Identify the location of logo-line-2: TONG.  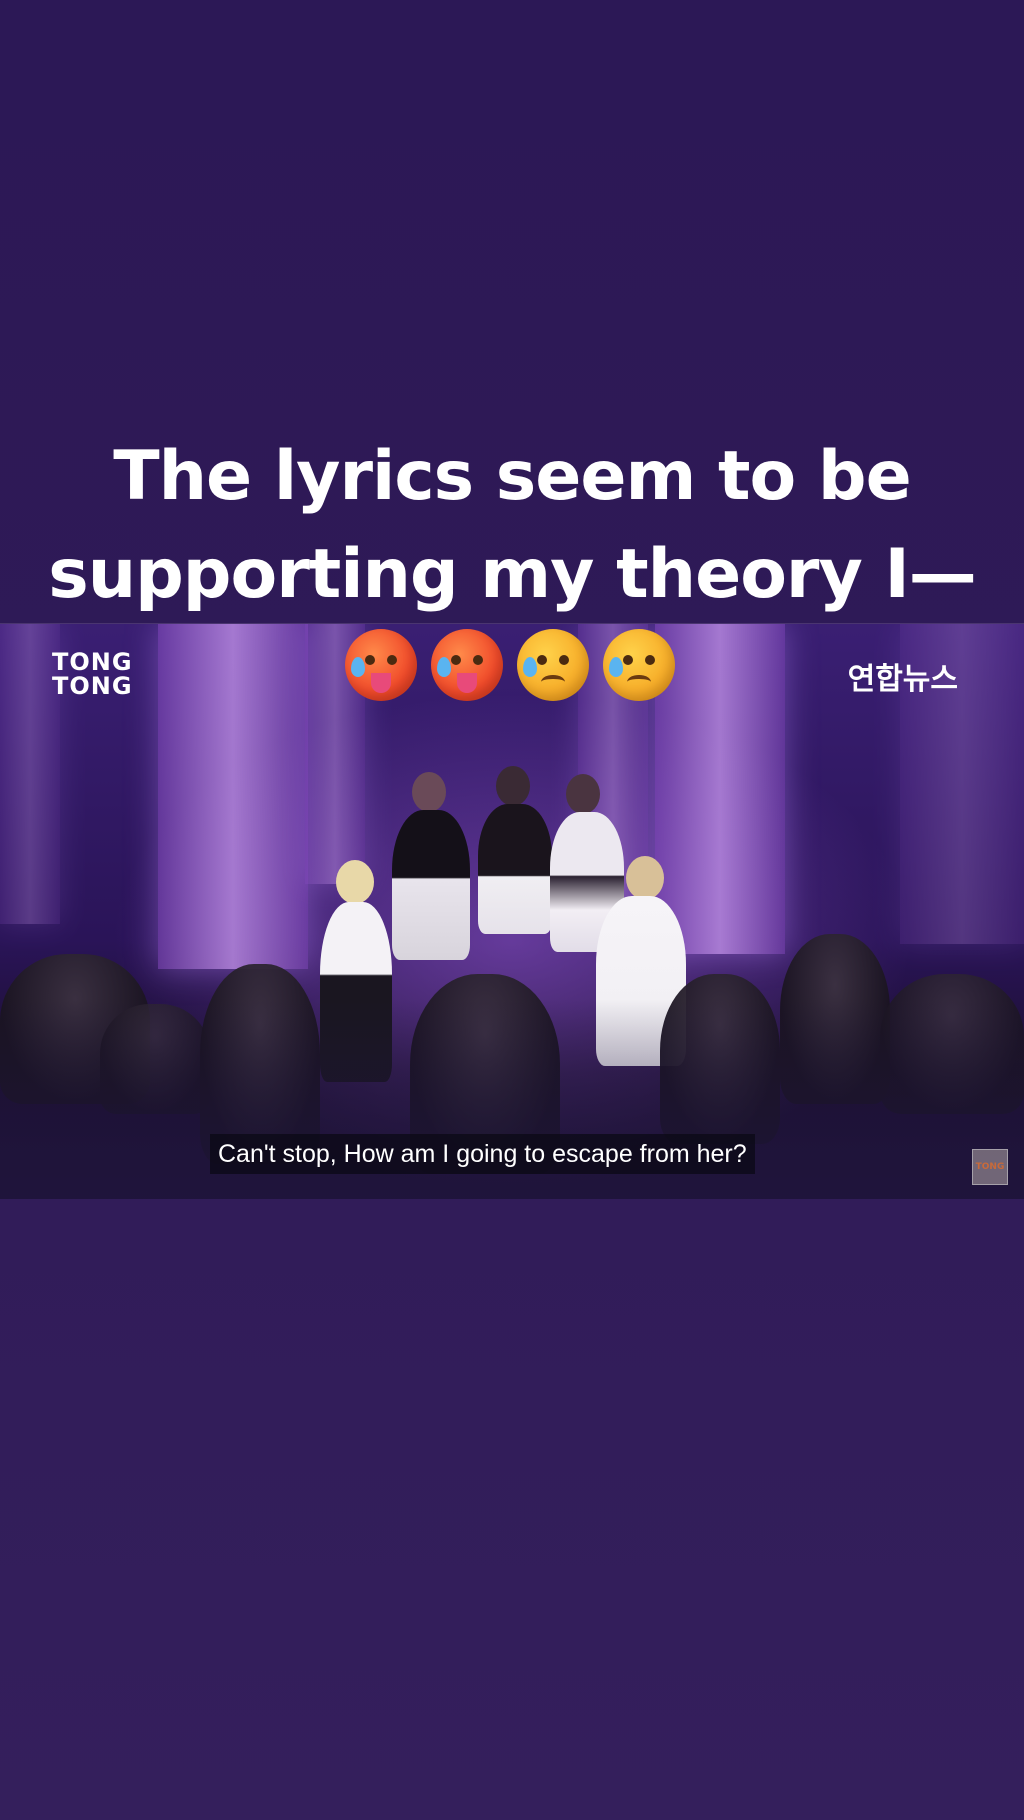
(92, 686).